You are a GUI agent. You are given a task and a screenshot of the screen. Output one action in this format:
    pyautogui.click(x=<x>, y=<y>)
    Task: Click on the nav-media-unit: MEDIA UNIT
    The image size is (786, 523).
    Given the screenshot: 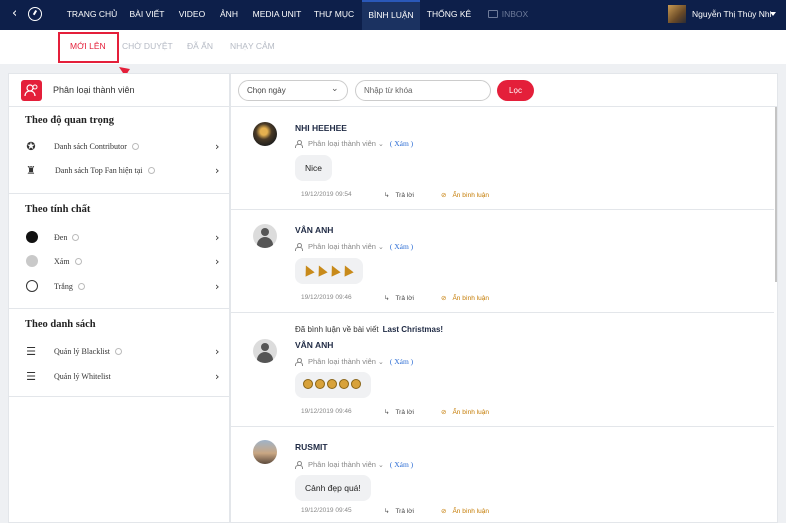 What is the action you would take?
    pyautogui.click(x=277, y=15)
    